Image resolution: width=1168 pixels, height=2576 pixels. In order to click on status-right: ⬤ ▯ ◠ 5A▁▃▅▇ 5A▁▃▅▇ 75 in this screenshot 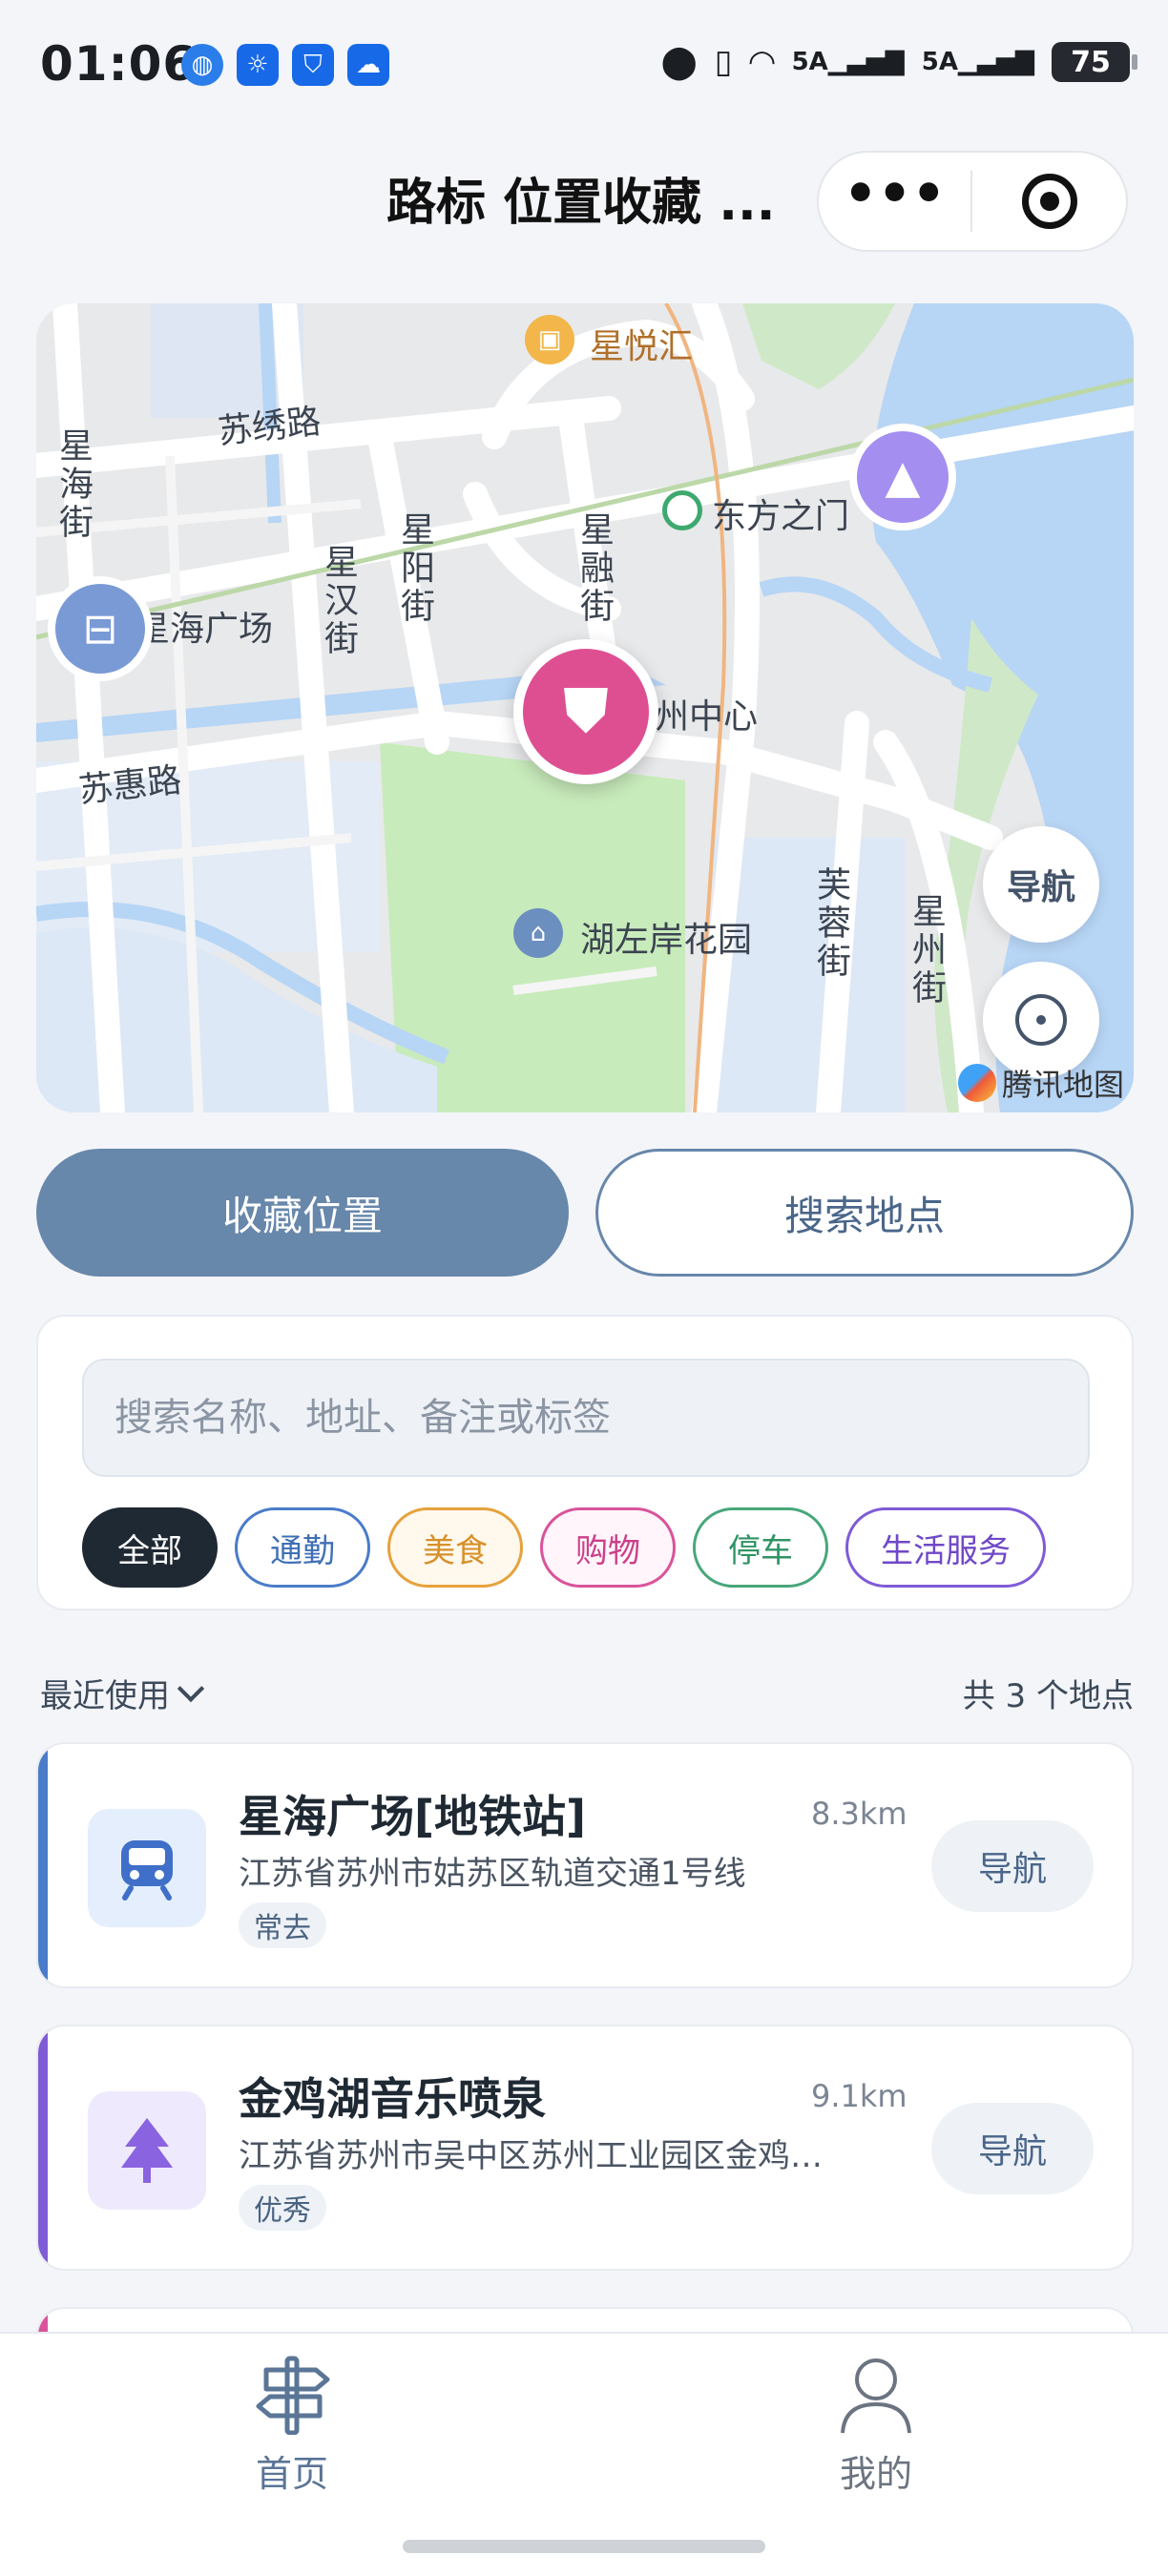, I will do `click(898, 62)`.